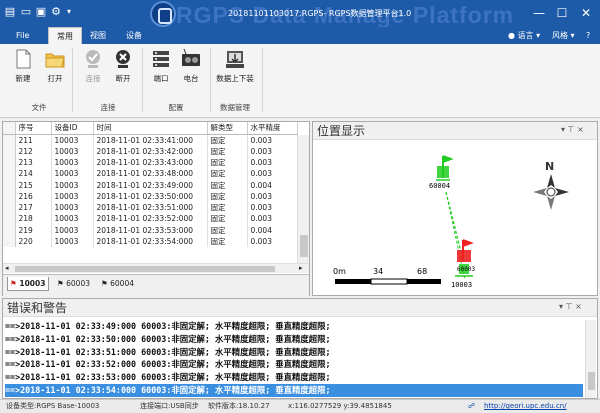 The width and height of the screenshot is (600, 413). What do you see at coordinates (134, 35) in the screenshot?
I see `tab-device: 设备` at bounding box center [134, 35].